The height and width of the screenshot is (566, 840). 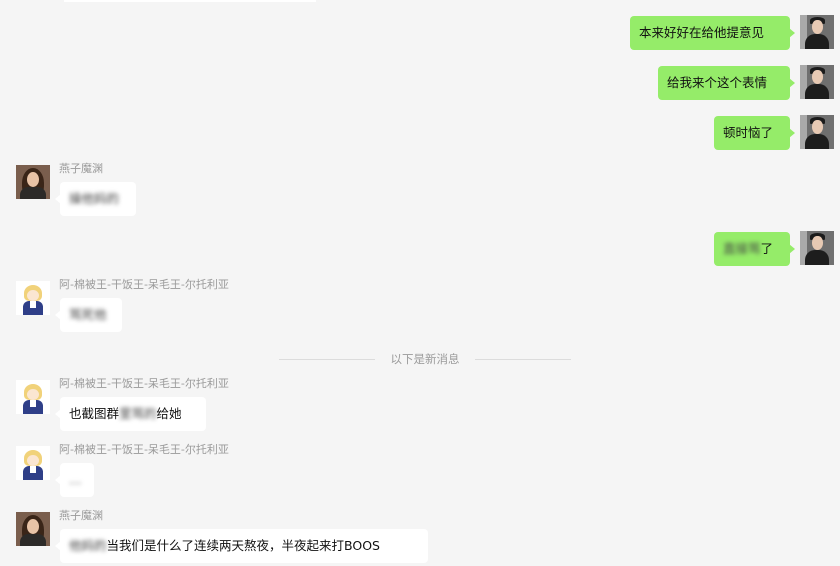 I want to click on message-text: 也截图群, so click(x=94, y=413).